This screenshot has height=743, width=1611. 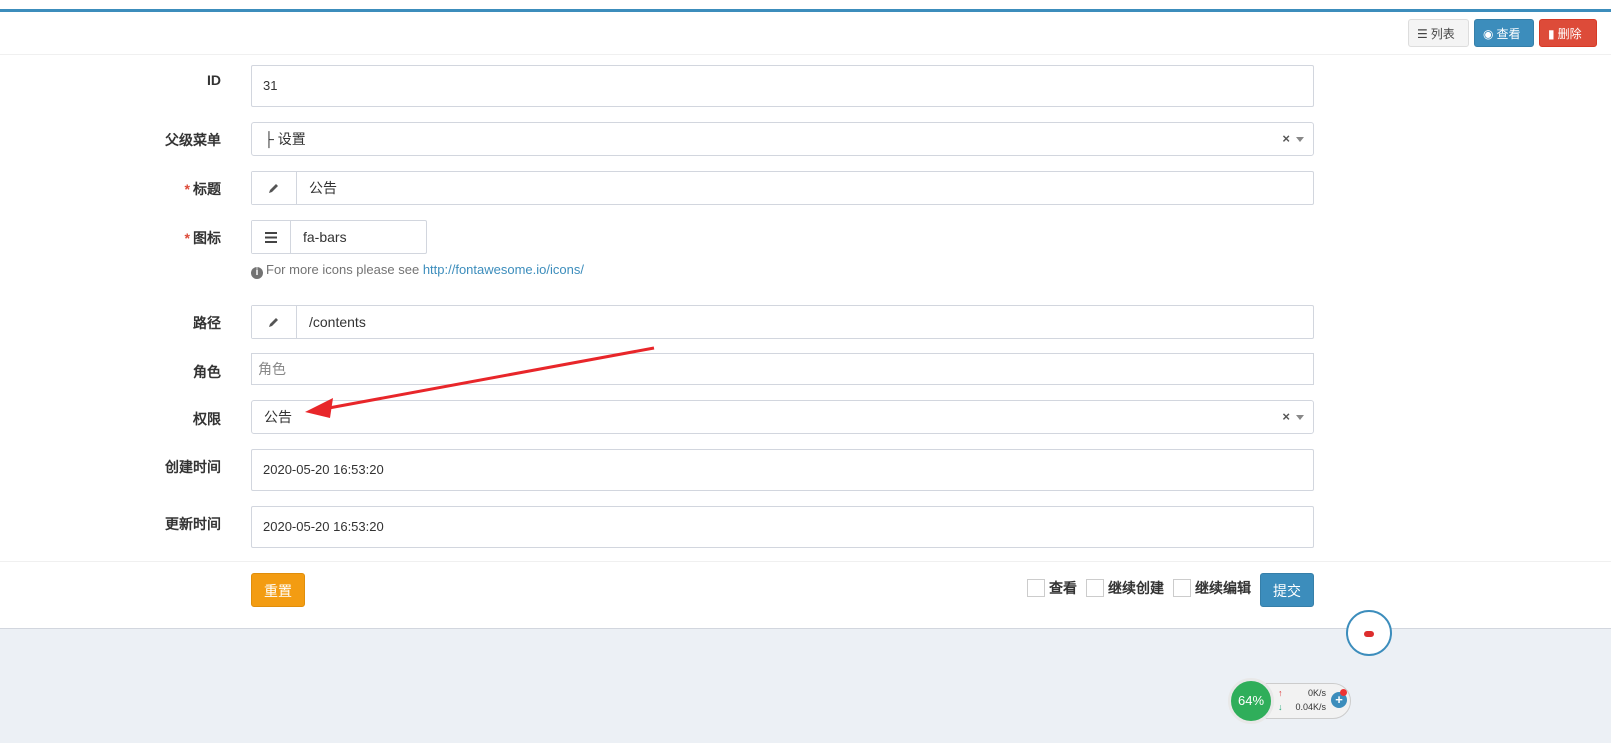 What do you see at coordinates (1316, 693) in the screenshot?
I see `upload-rate: 0K/s` at bounding box center [1316, 693].